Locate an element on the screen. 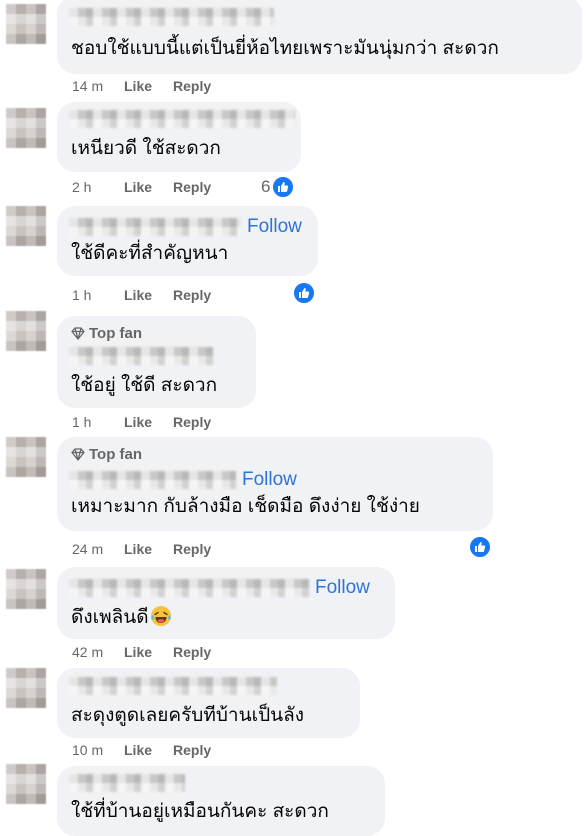 This screenshot has height=836, width=586. comment-actions: 24 m Like Reply is located at coordinates (141, 549).